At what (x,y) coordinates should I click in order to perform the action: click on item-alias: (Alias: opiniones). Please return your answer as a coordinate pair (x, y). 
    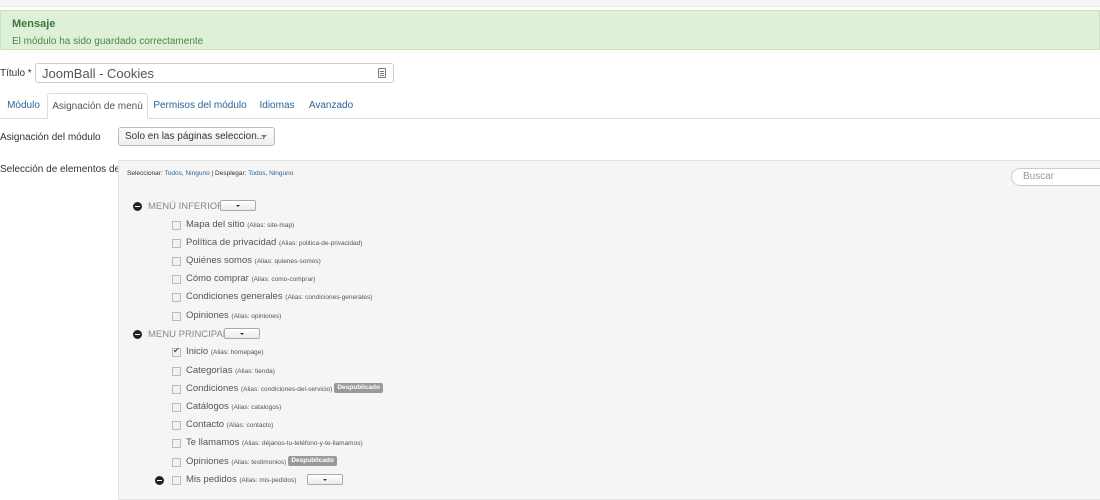
    Looking at the image, I should click on (256, 316).